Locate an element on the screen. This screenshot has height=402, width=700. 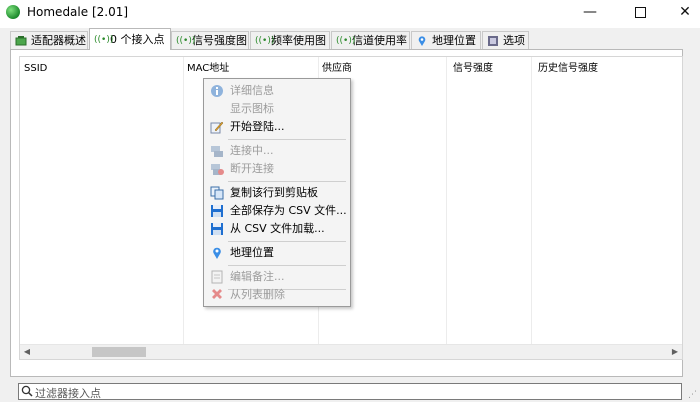
menu-item-disconnect: 断开连接 is located at coordinates (277, 169).